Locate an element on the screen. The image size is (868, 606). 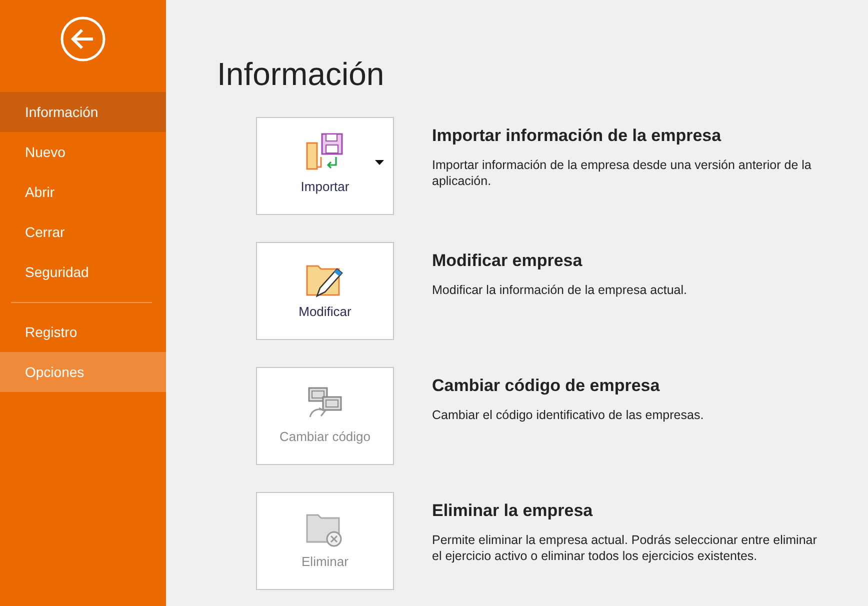
dropdown-caret-icon is located at coordinates (379, 162).